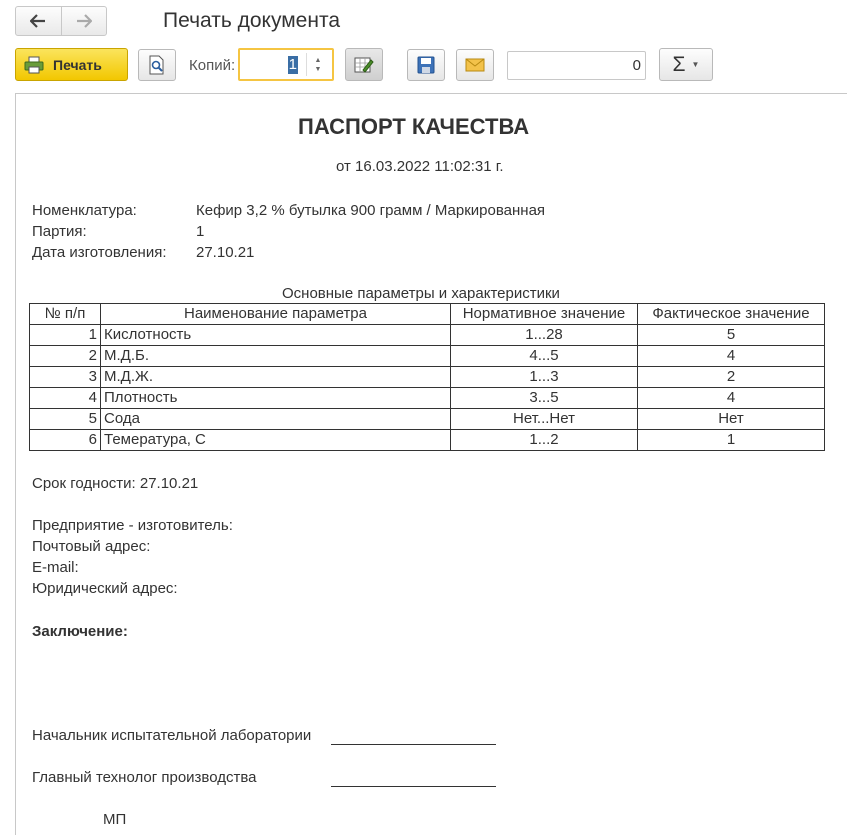  Describe the element at coordinates (544, 440) in the screenshot. I see `table-cell: 1...2` at that location.